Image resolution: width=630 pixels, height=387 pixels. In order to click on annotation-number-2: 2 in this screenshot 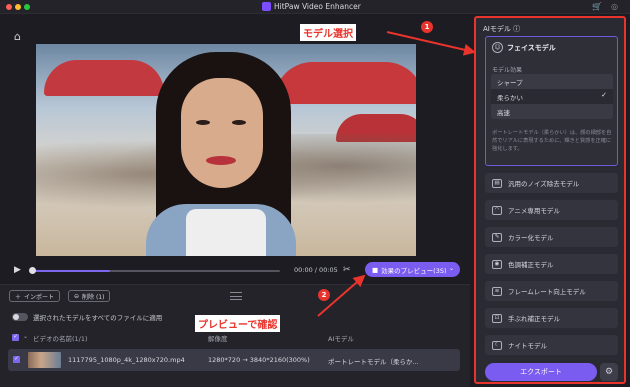, I will do `click(324, 295)`.